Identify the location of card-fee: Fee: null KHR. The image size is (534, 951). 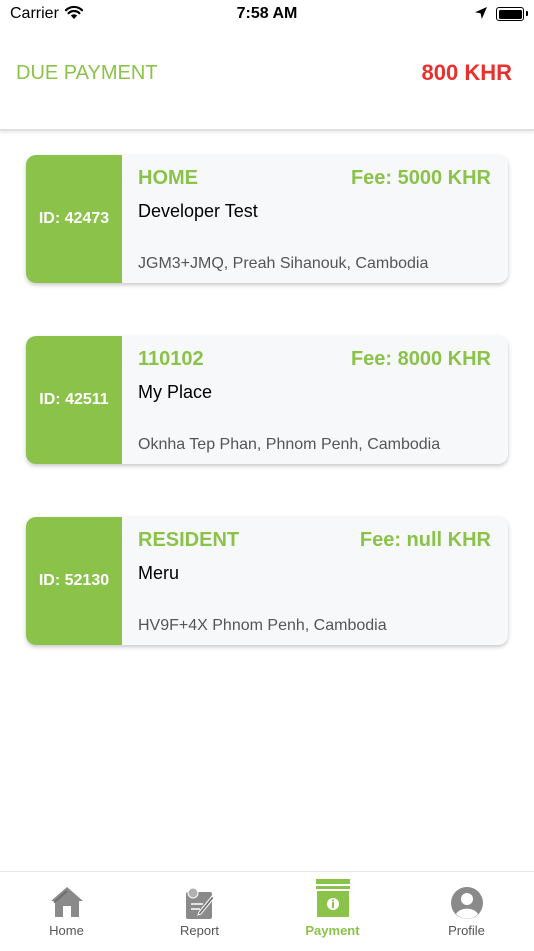
(425, 540).